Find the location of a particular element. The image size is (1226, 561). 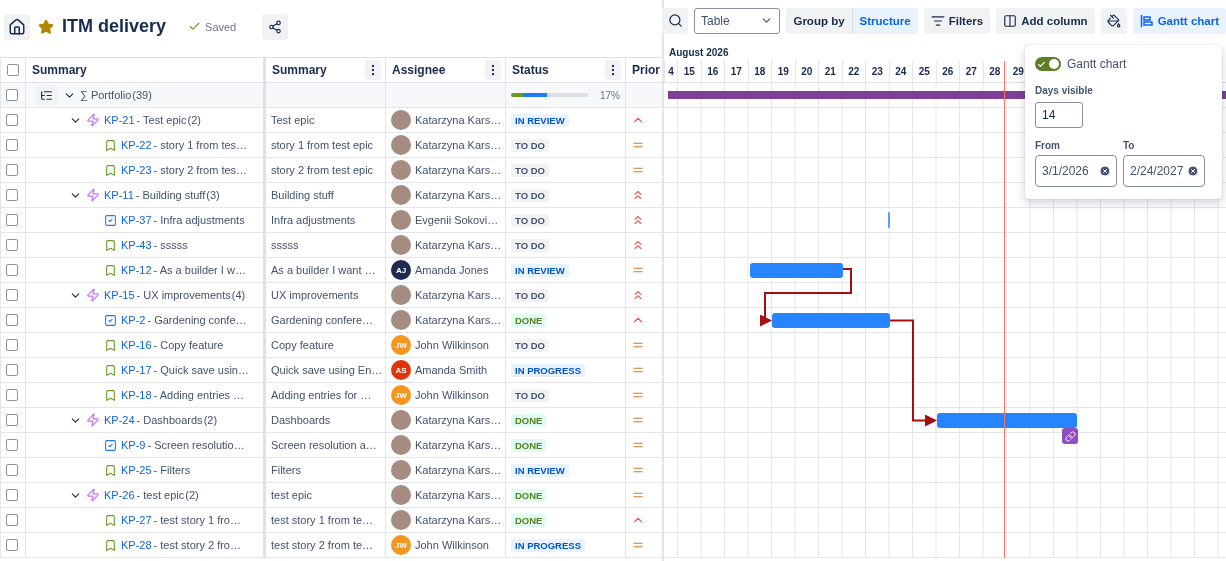

issue-key-link: KP-43 is located at coordinates (136, 245).